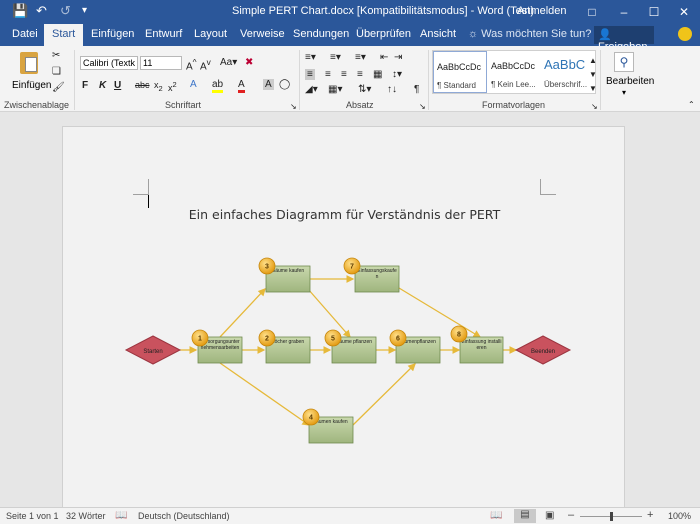 The width and height of the screenshot is (700, 524). Describe the element at coordinates (624, 39) in the screenshot. I see `share-button: 👤 Freigeben` at that location.